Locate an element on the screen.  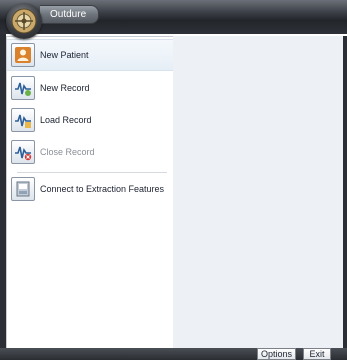
right-frame is located at coordinates (345, 192).